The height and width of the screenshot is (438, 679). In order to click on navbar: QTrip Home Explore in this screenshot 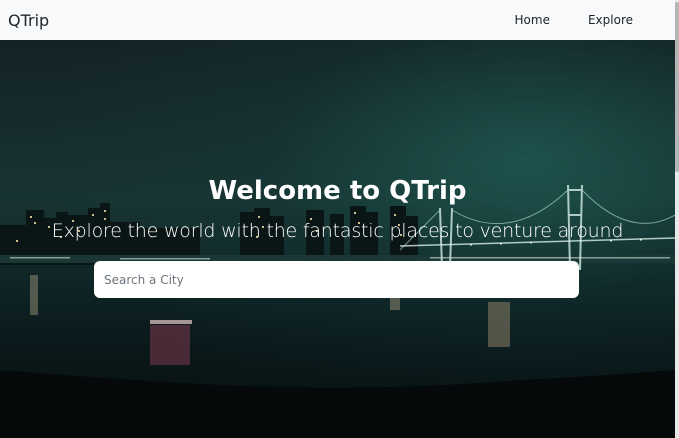, I will do `click(337, 20)`.